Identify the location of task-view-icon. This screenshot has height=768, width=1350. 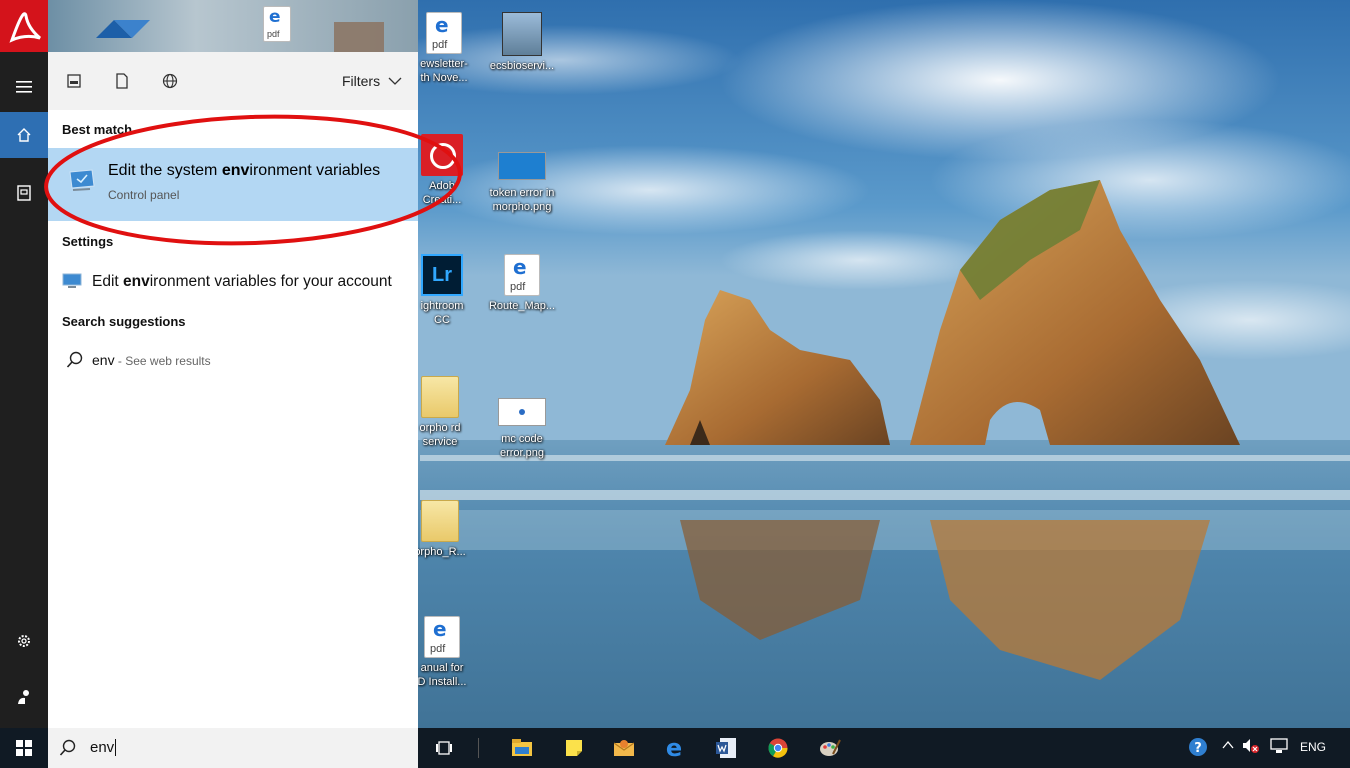
(444, 748).